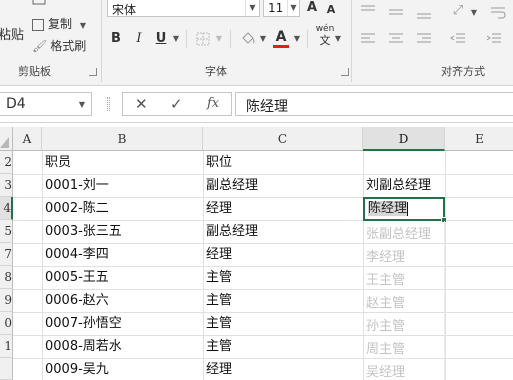 This screenshot has height=380, width=513. What do you see at coordinates (183, 8) in the screenshot?
I see `font-name-combo: 宋体 ▼` at bounding box center [183, 8].